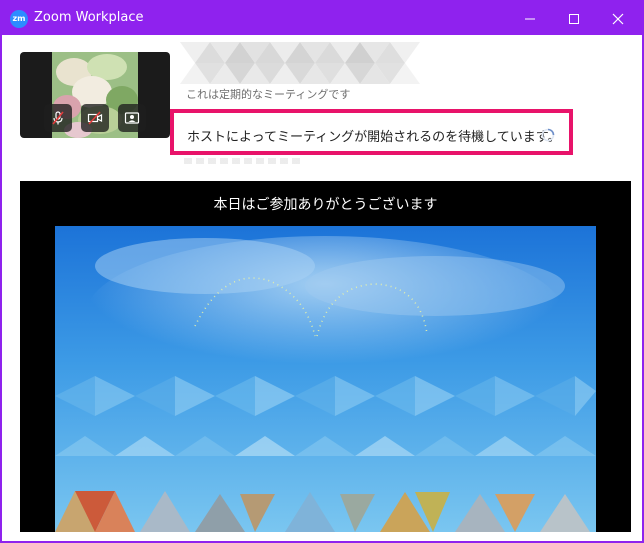 This screenshot has width=644, height=543. I want to click on meeting-topic-redacted, so click(300, 63).